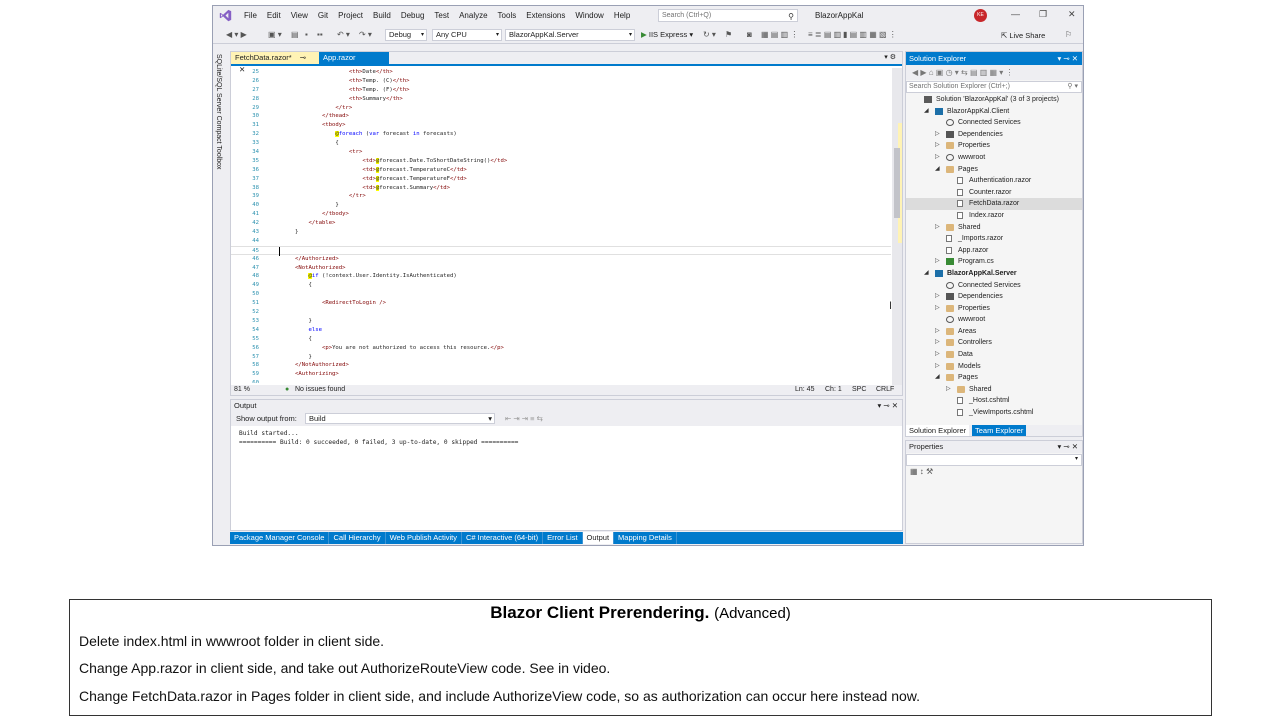 This screenshot has height=720, width=1280. What do you see at coordinates (999, 430) in the screenshot?
I see `tab-team-explorer: Team Explorer` at bounding box center [999, 430].